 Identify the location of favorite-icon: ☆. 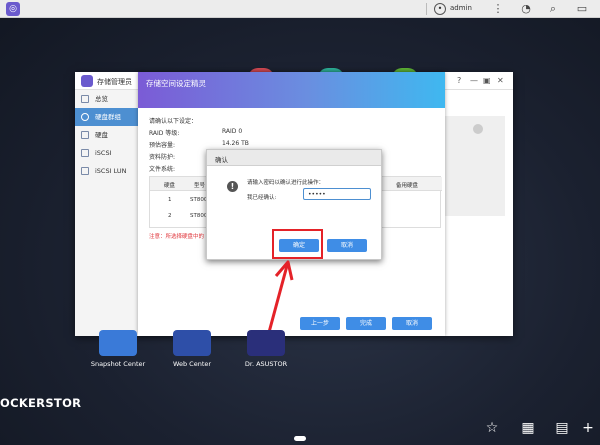
(492, 428).